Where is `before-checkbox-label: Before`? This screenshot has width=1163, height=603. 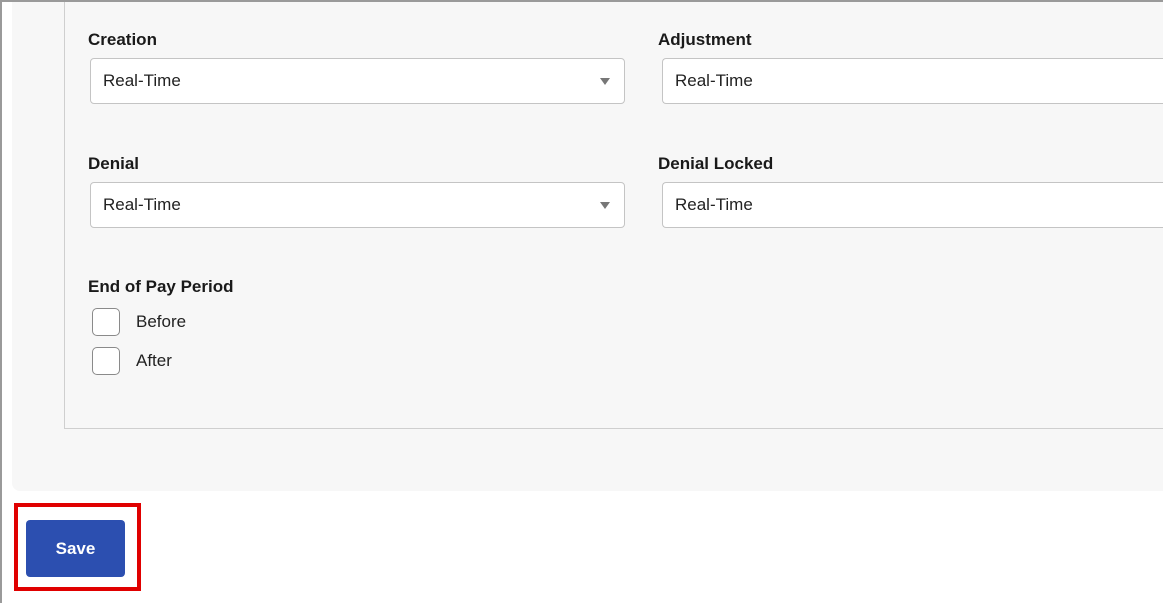 before-checkbox-label: Before is located at coordinates (161, 322).